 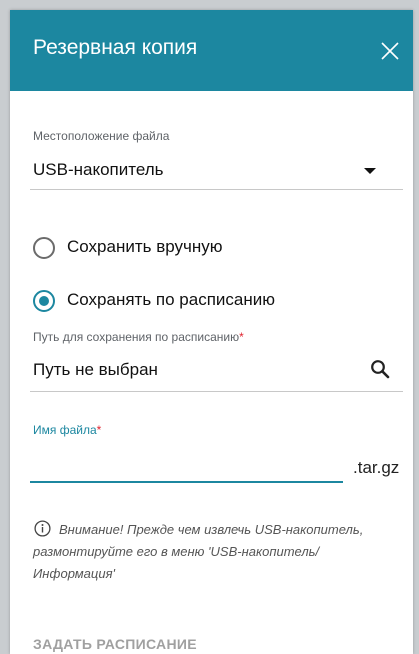 I want to click on select-underline, so click(x=216, y=189).